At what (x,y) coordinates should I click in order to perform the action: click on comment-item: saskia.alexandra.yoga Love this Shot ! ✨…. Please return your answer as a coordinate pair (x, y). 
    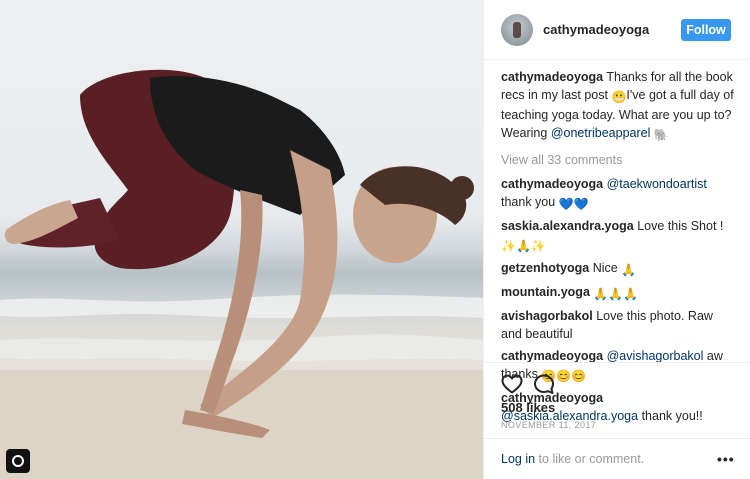
    Looking at the image, I should click on (619, 236).